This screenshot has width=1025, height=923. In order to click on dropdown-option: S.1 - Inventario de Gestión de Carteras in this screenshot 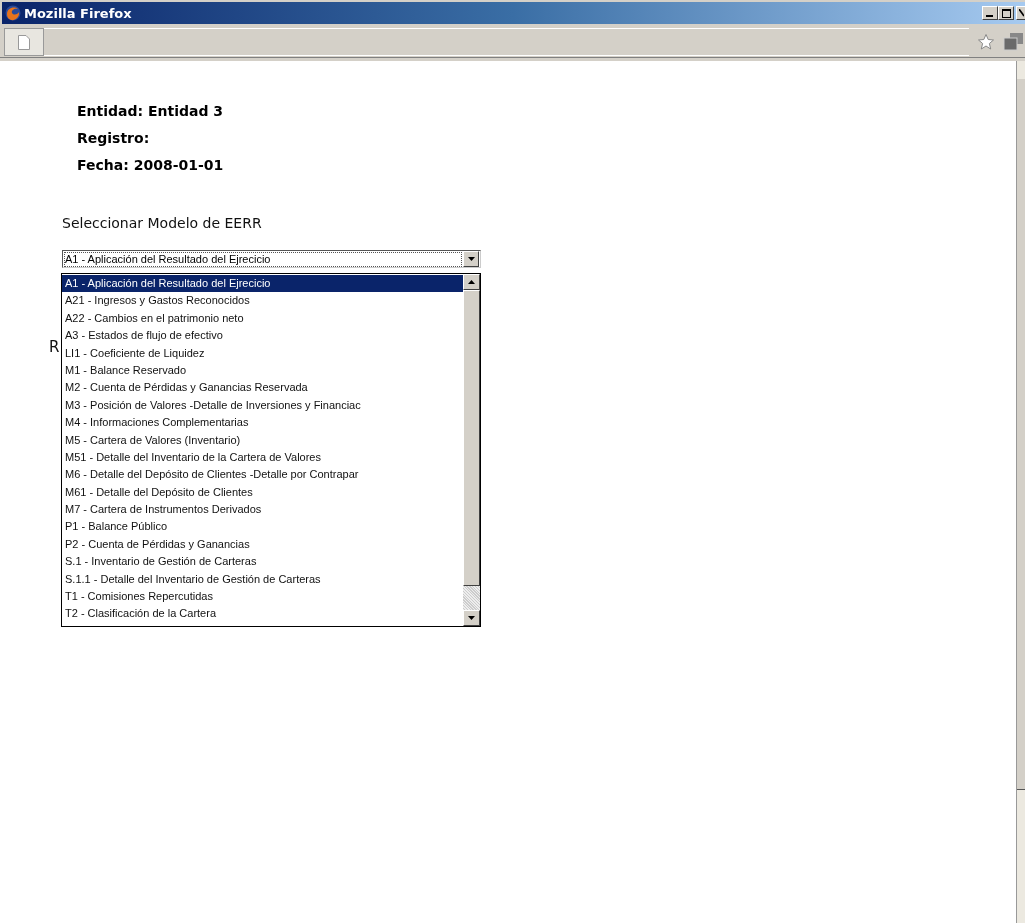, I will do `click(262, 562)`.